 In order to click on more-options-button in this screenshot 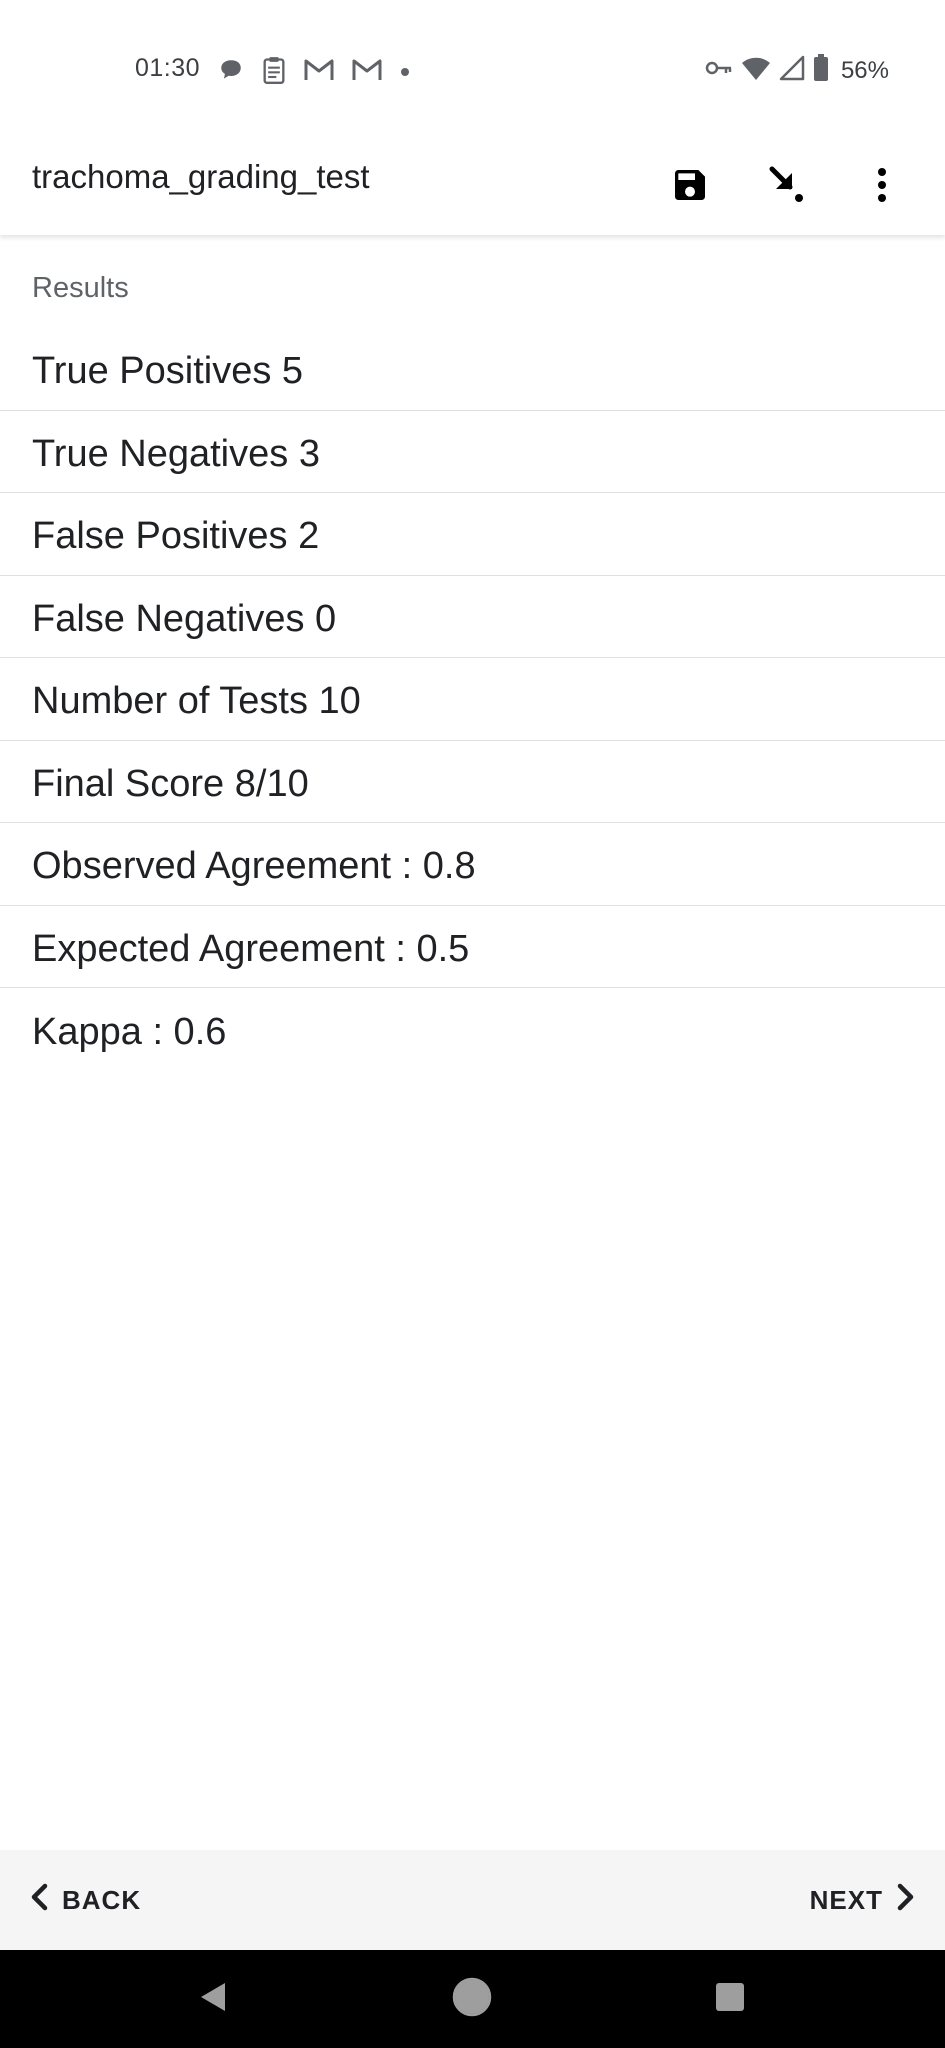, I will do `click(882, 187)`.